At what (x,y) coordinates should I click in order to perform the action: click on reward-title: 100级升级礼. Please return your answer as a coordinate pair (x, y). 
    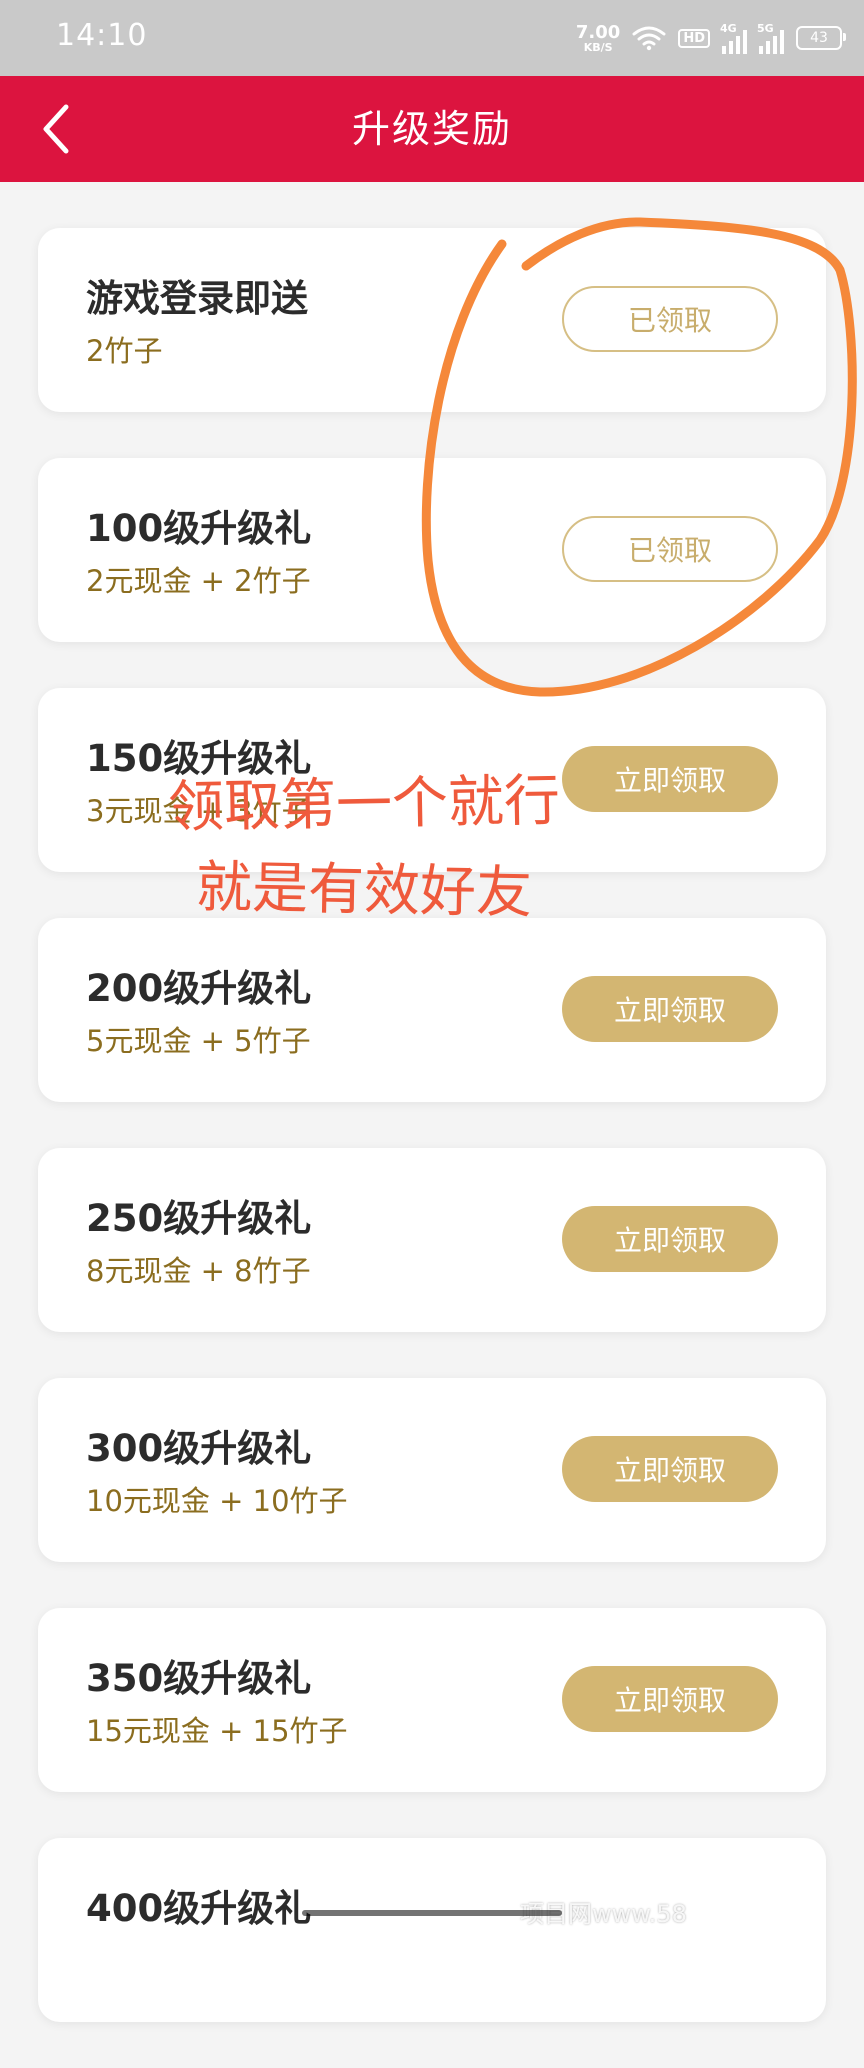
    Looking at the image, I should click on (199, 528).